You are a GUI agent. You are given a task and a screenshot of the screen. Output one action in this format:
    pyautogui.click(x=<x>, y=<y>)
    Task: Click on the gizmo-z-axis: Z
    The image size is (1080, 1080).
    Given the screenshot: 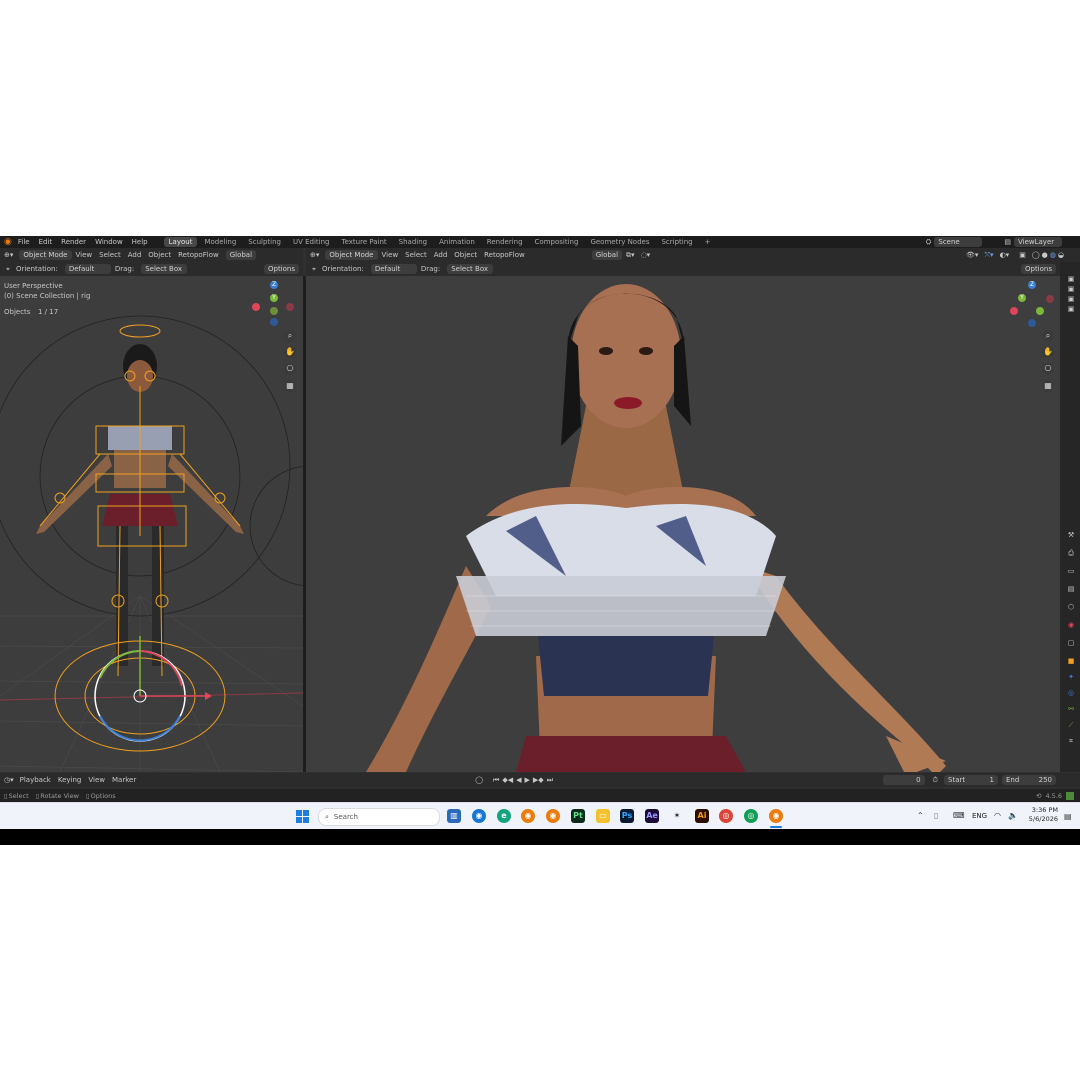 What is the action you would take?
    pyautogui.click(x=274, y=285)
    